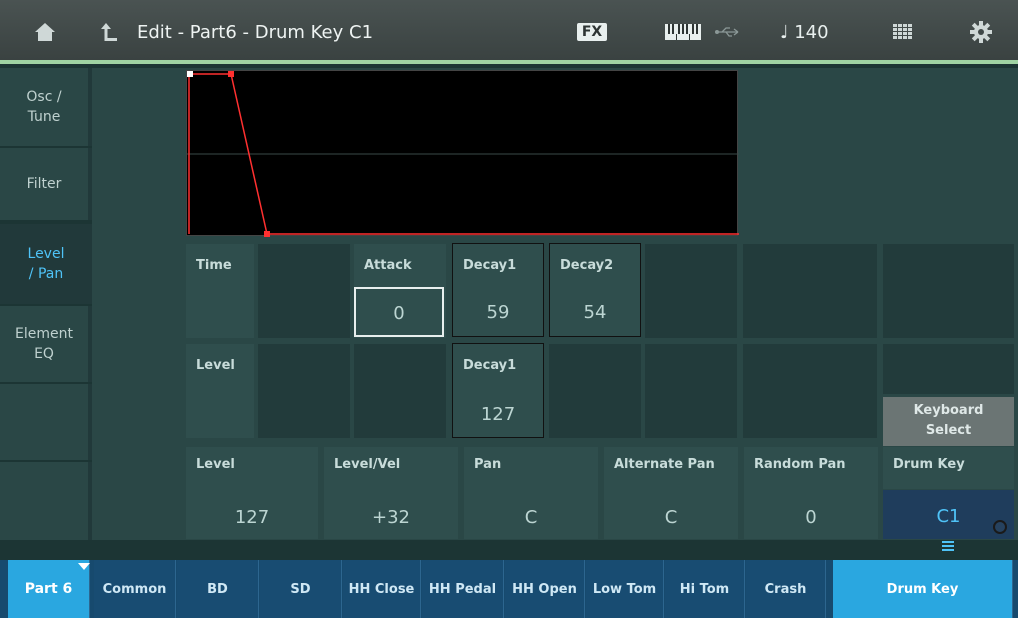 This screenshot has width=1018, height=618. What do you see at coordinates (903, 32) in the screenshot?
I see `grid-icon` at bounding box center [903, 32].